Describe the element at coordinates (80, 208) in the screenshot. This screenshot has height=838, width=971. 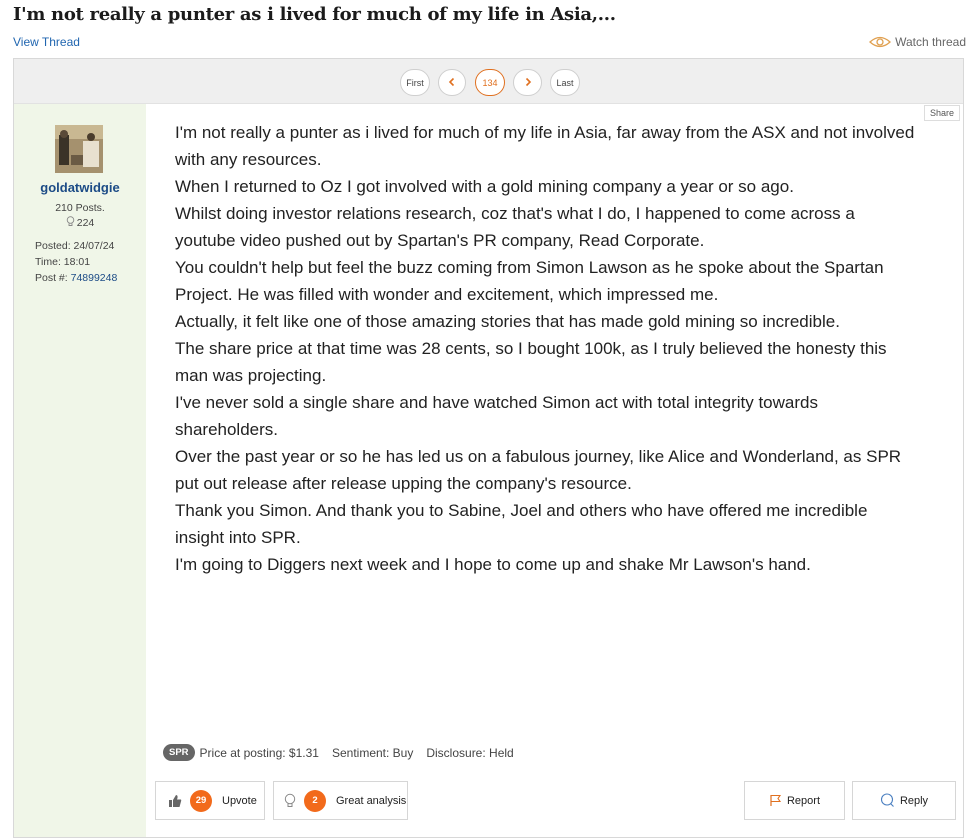
I see `author-post-count: 210 Posts.` at that location.